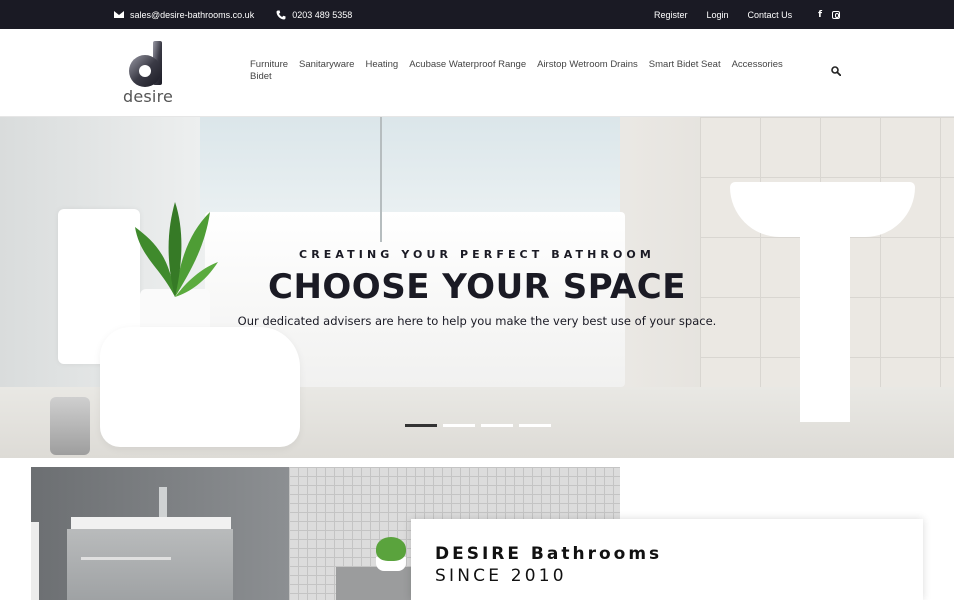 The width and height of the screenshot is (954, 600). Describe the element at coordinates (478, 425) in the screenshot. I see `slider-dots` at that location.